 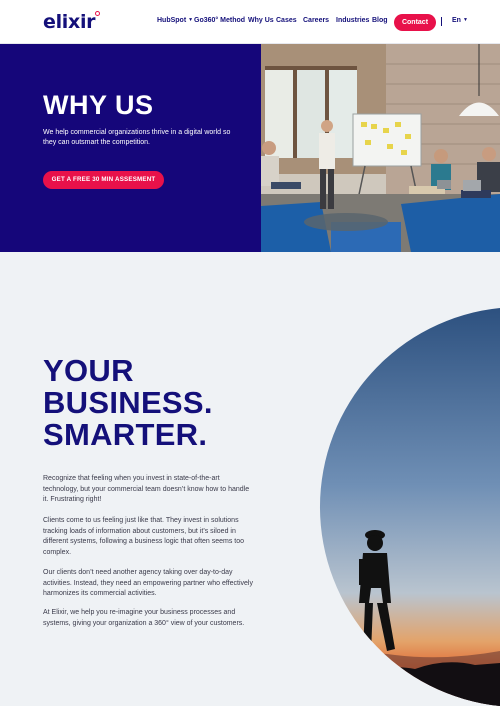 I want to click on nav-item-industries: Industries, so click(x=352, y=20).